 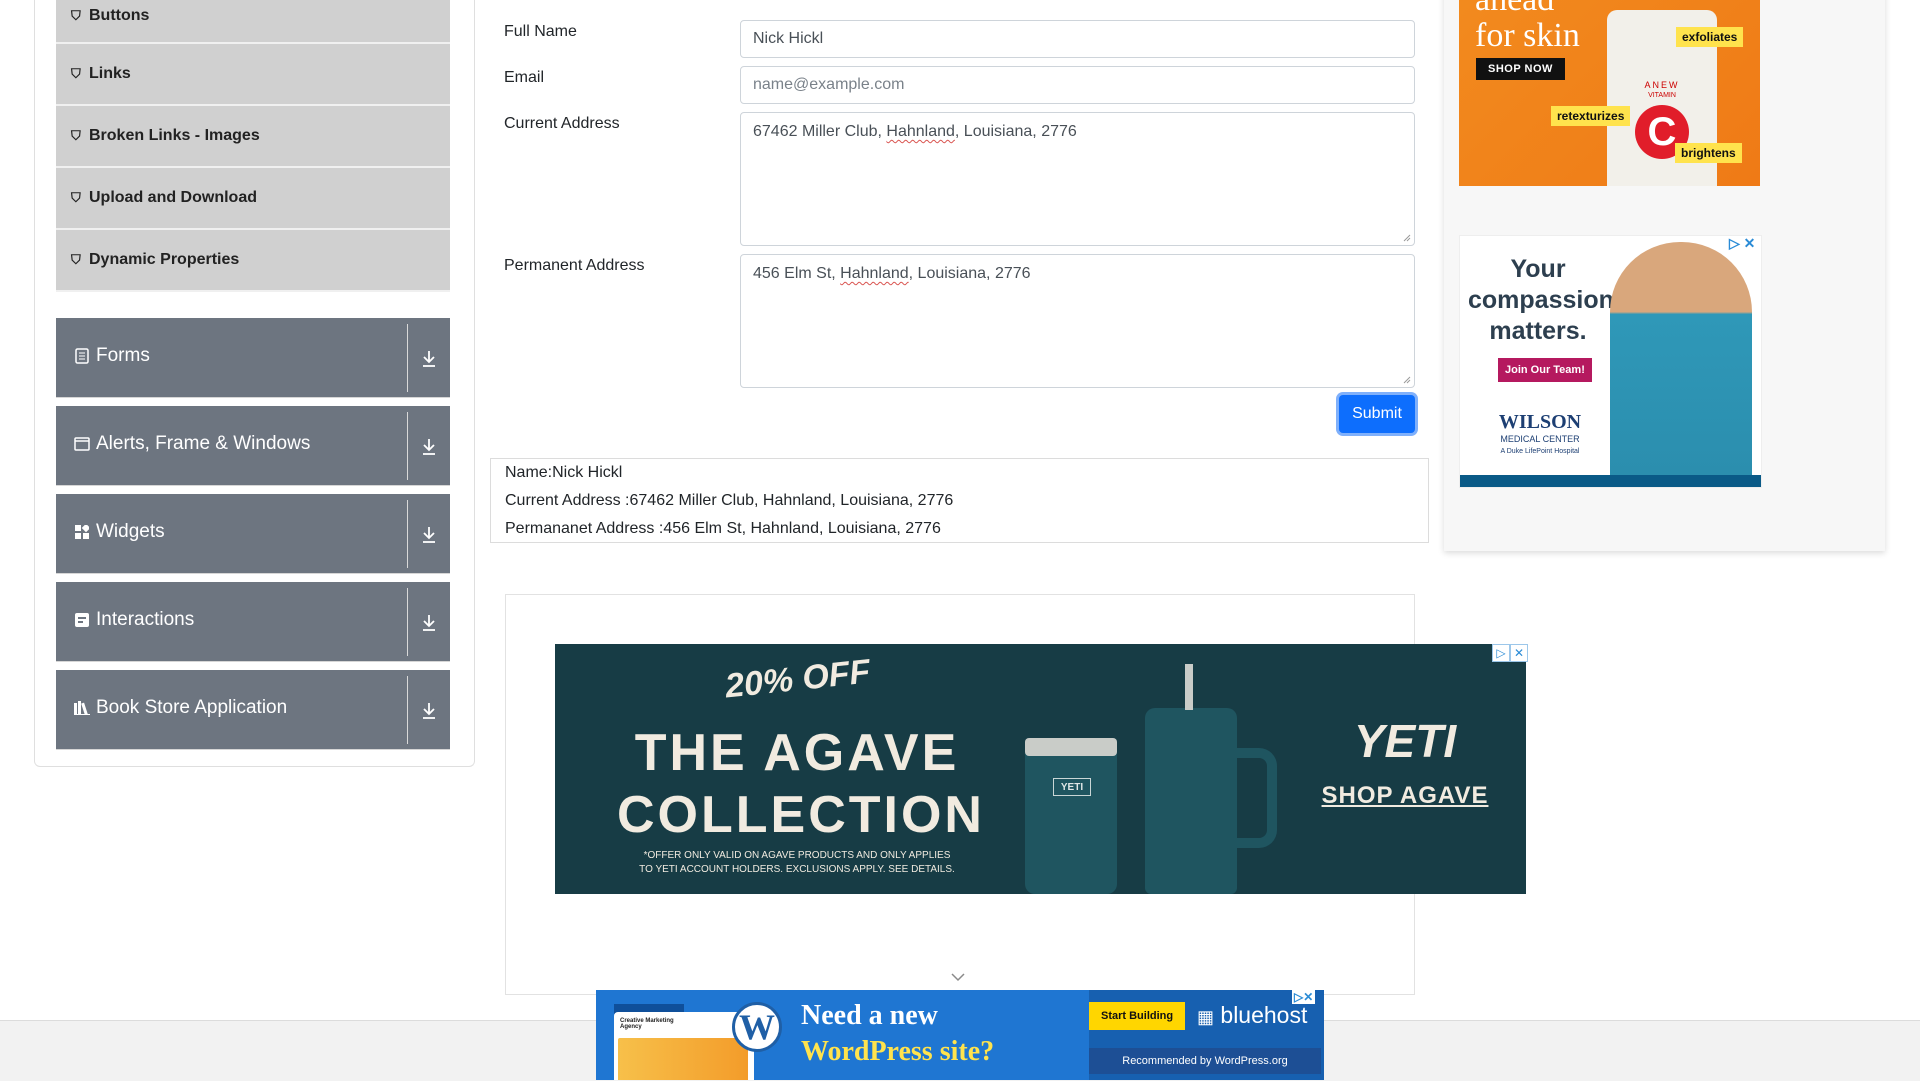 What do you see at coordinates (798, 679) in the screenshot?
I see `ad-discount: 20% OFF` at bounding box center [798, 679].